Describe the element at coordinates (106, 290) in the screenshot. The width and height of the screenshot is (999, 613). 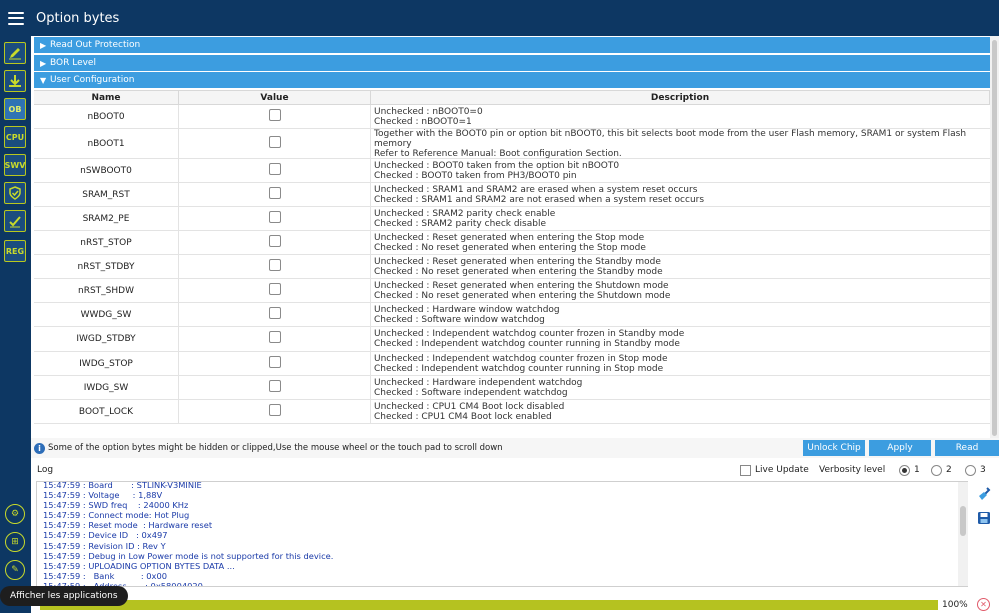
I see `option-name: nRST_SHDW` at that location.